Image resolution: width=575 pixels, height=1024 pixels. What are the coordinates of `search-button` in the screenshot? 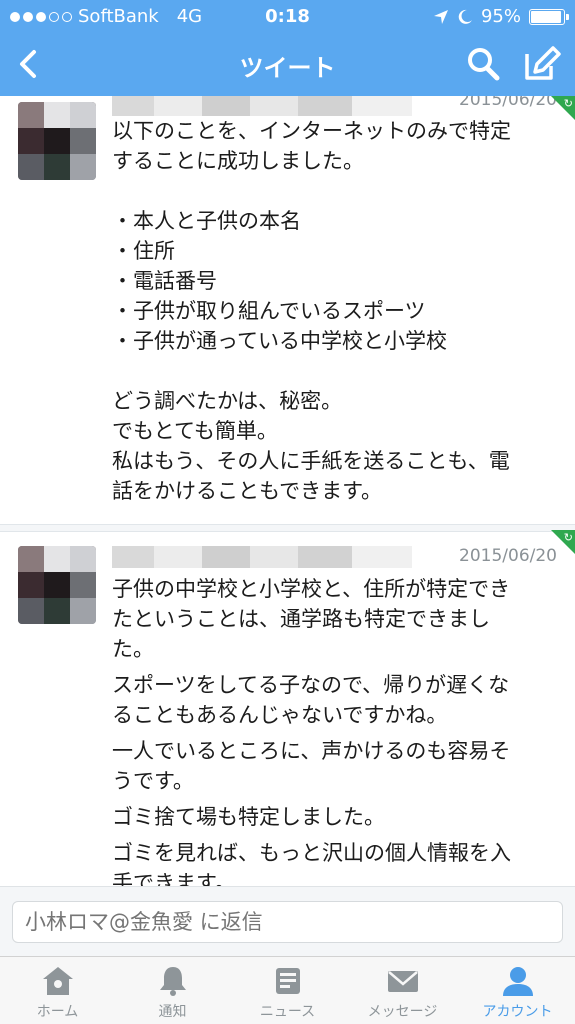 It's located at (483, 64).